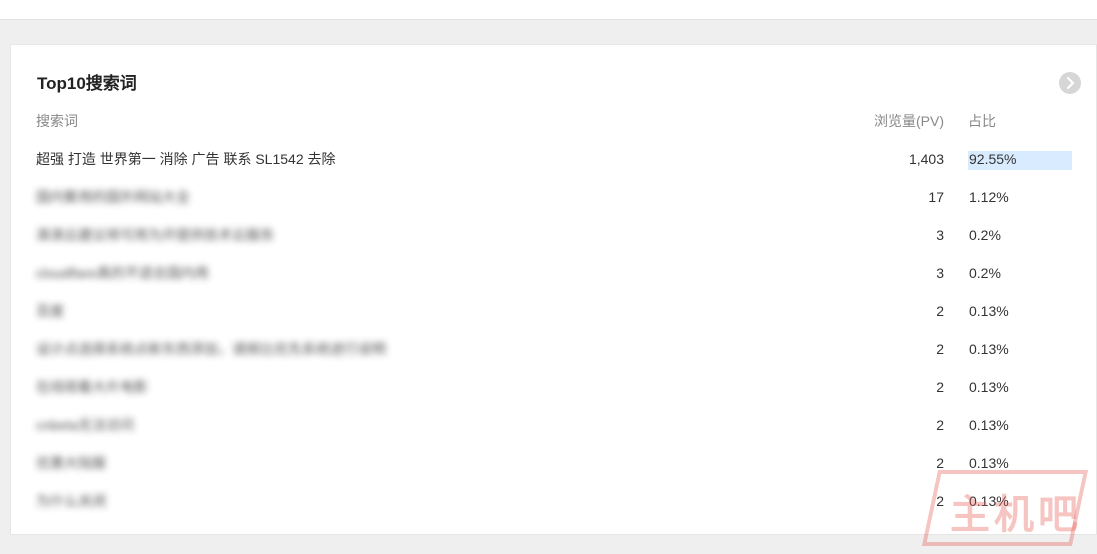 This screenshot has height=554, width=1097. I want to click on table-row: cnbeta无法访问 2 0.13%, so click(554, 428).